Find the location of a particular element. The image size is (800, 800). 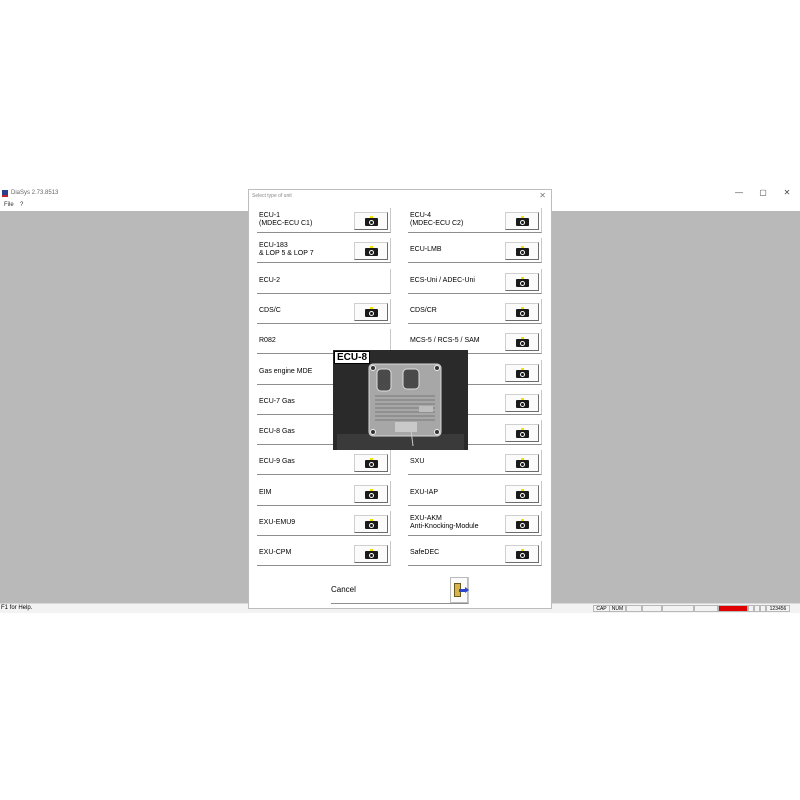

exit-door-icon is located at coordinates (461, 590).